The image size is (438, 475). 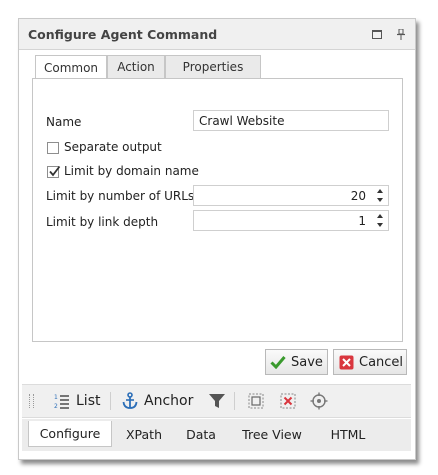 I want to click on limit-urls-stepper: 20, so click(x=291, y=195).